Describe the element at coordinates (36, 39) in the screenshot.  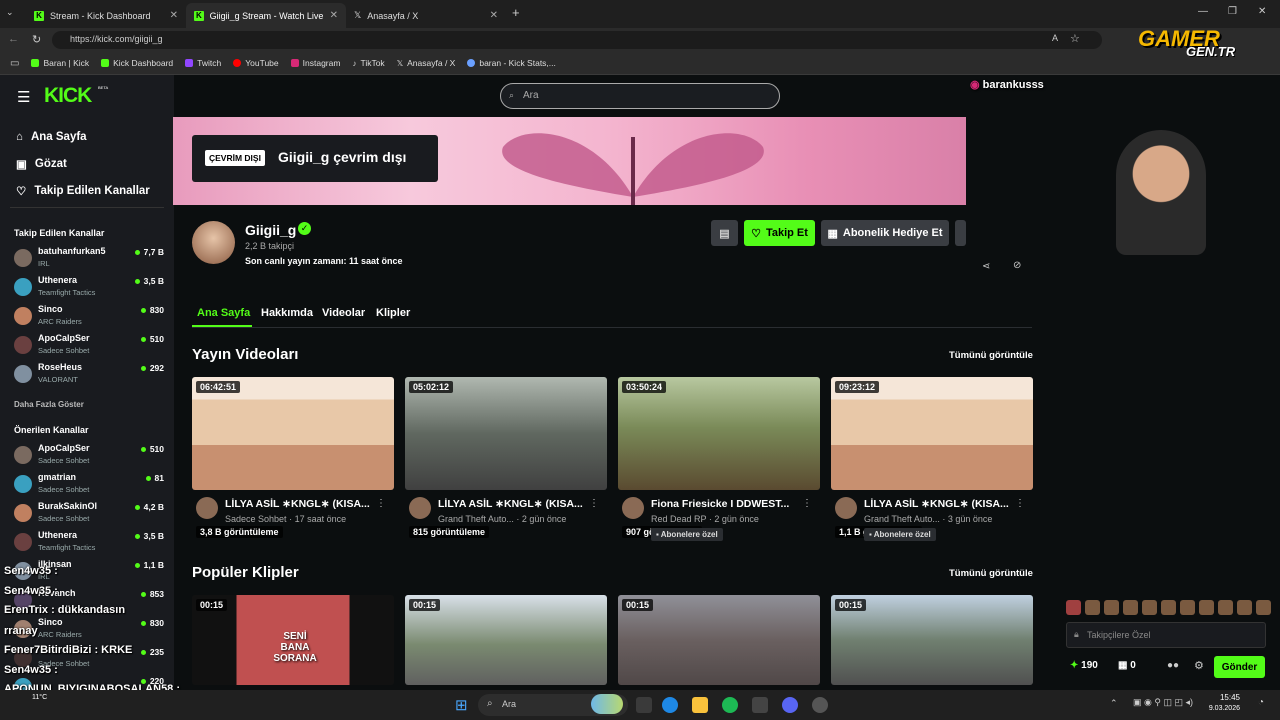
I see `reload-icon: ↻` at that location.